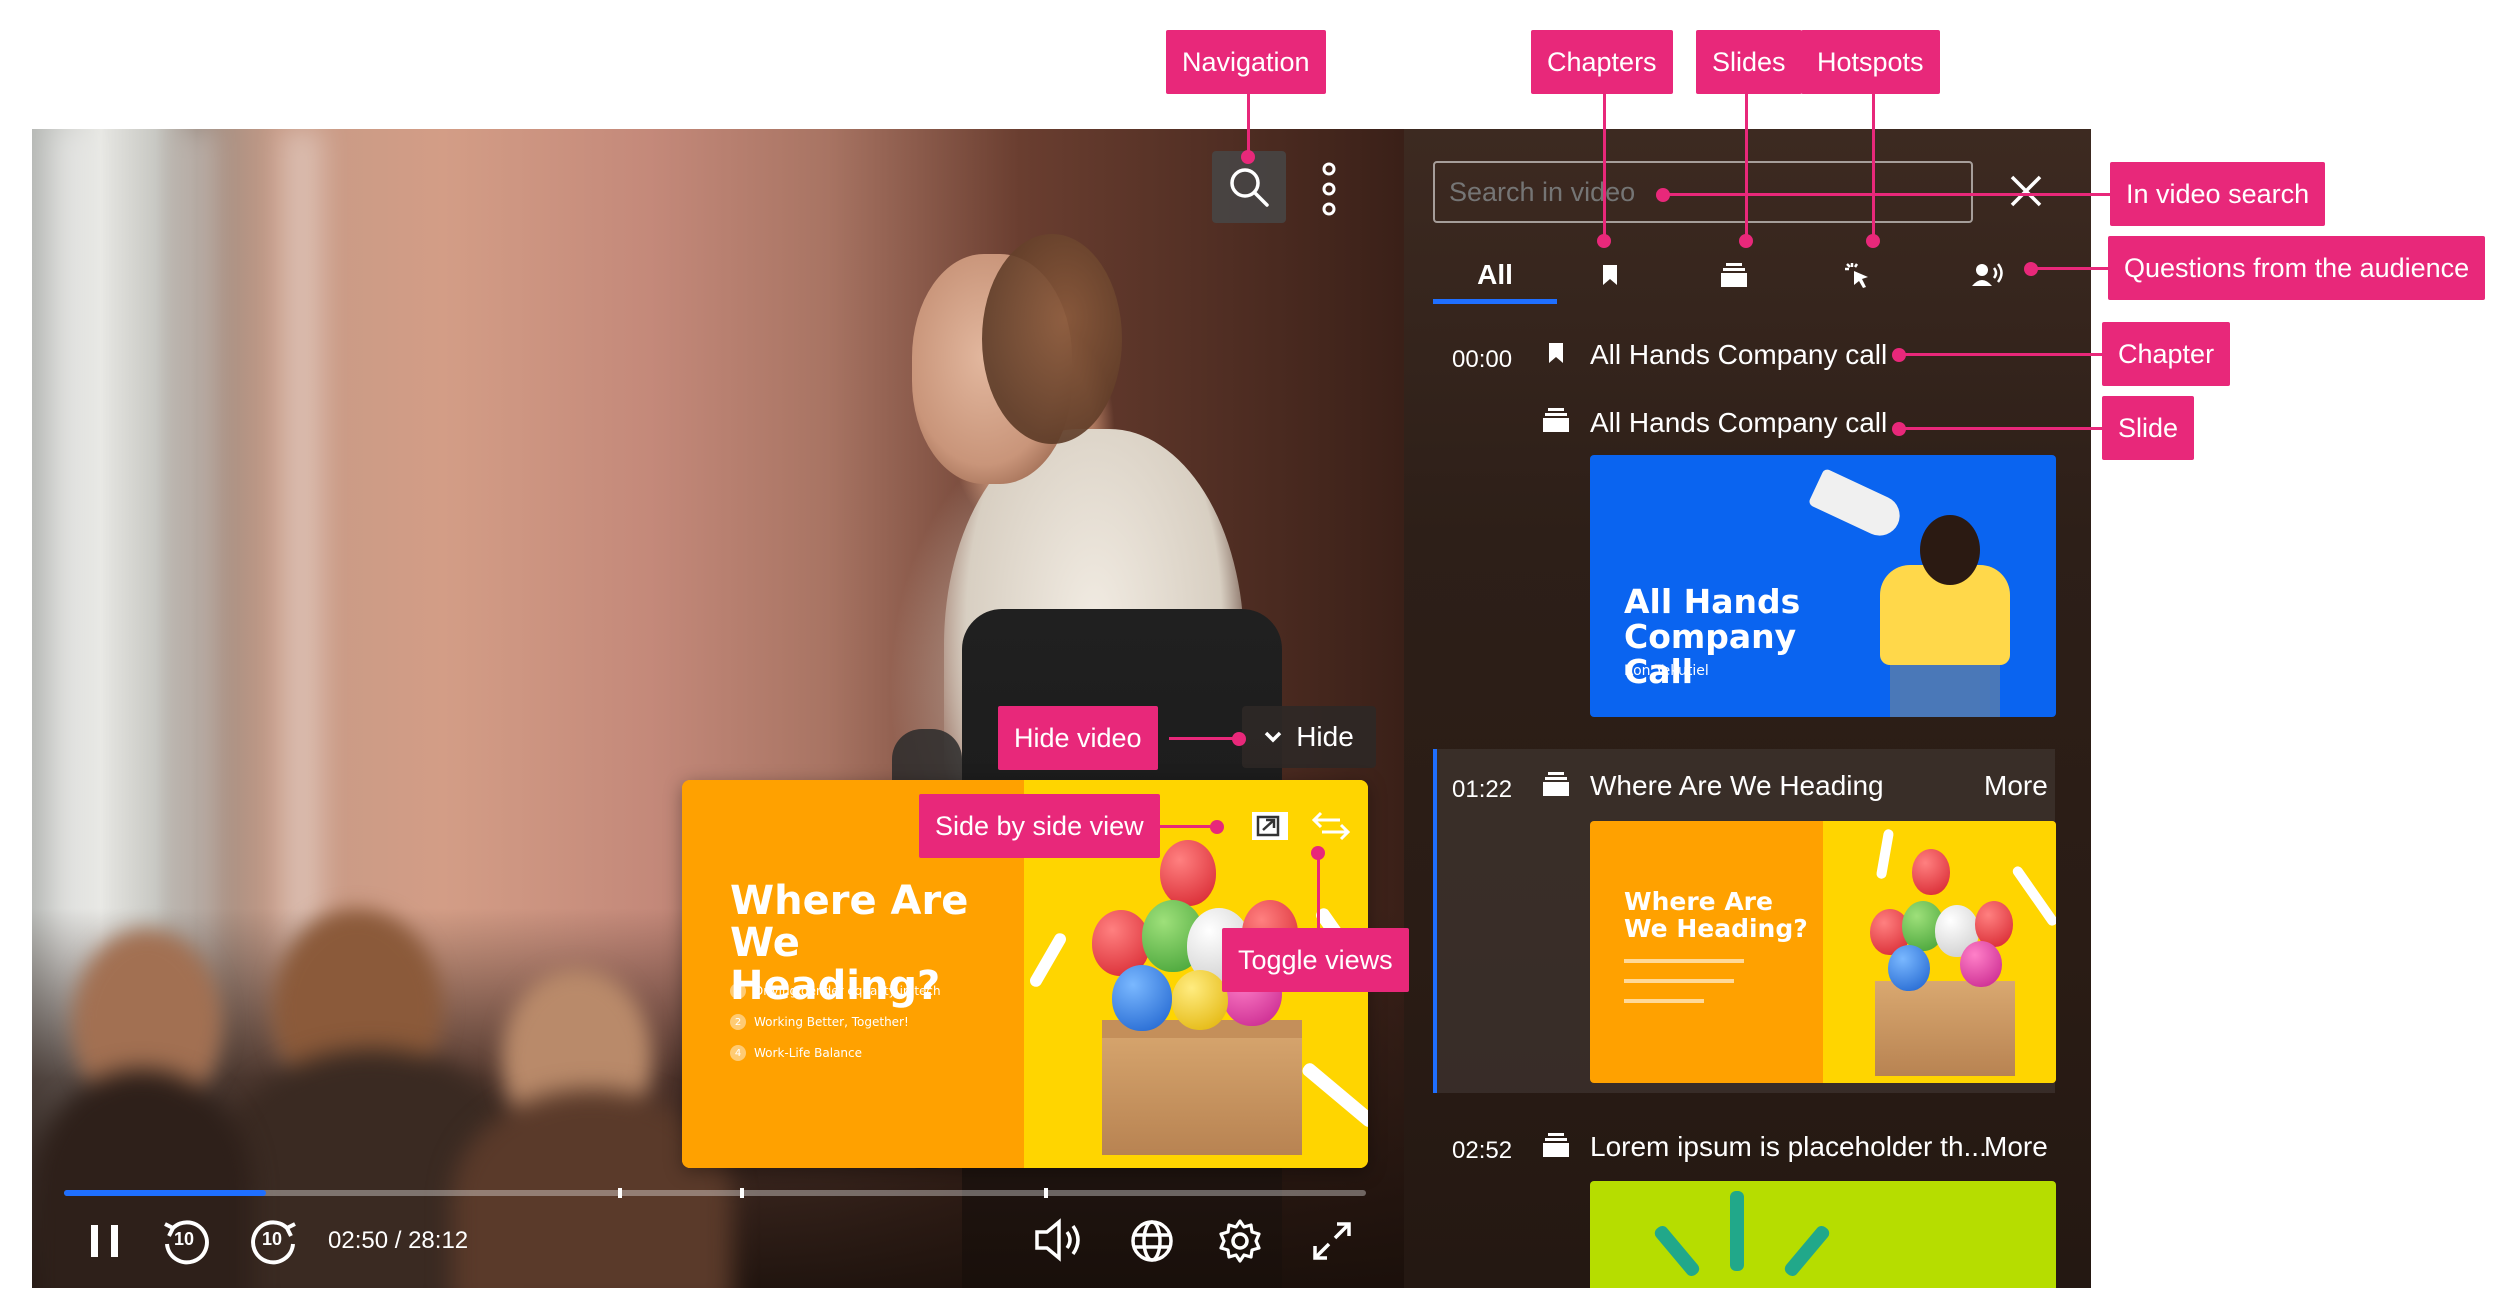 The width and height of the screenshot is (2518, 1312). I want to click on fullscreen-icon, so click(1332, 1241).